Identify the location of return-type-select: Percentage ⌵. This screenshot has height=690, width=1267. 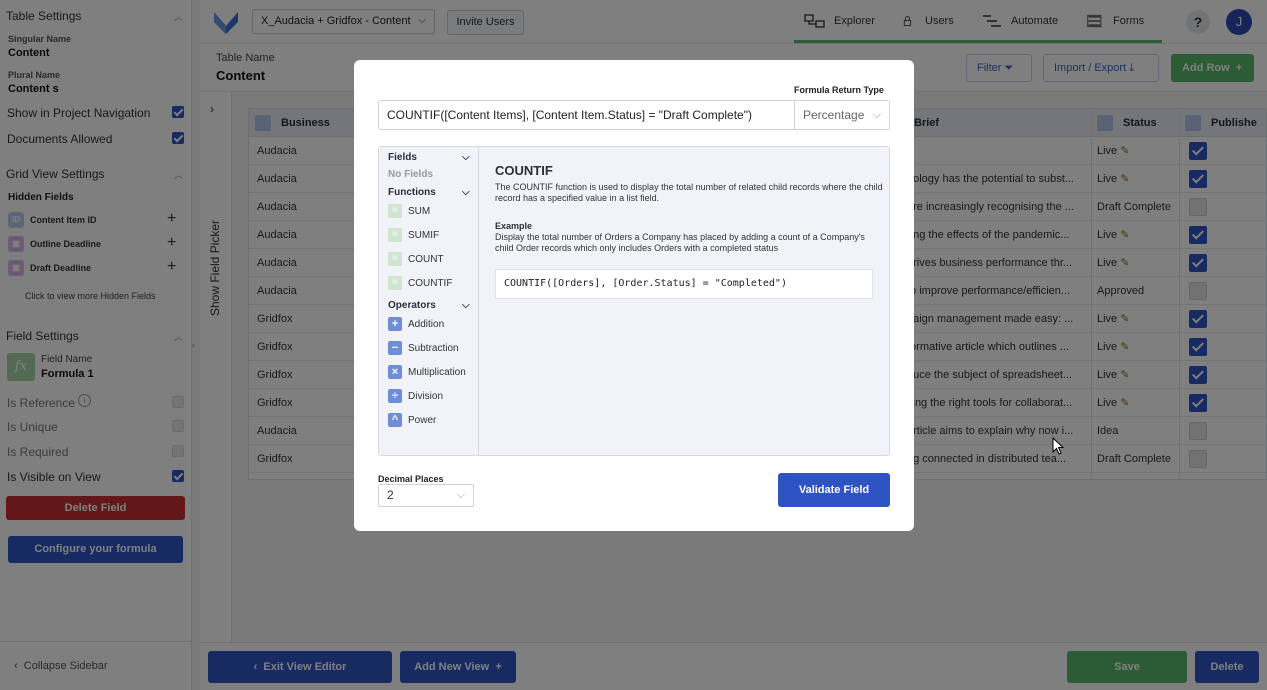
(842, 115).